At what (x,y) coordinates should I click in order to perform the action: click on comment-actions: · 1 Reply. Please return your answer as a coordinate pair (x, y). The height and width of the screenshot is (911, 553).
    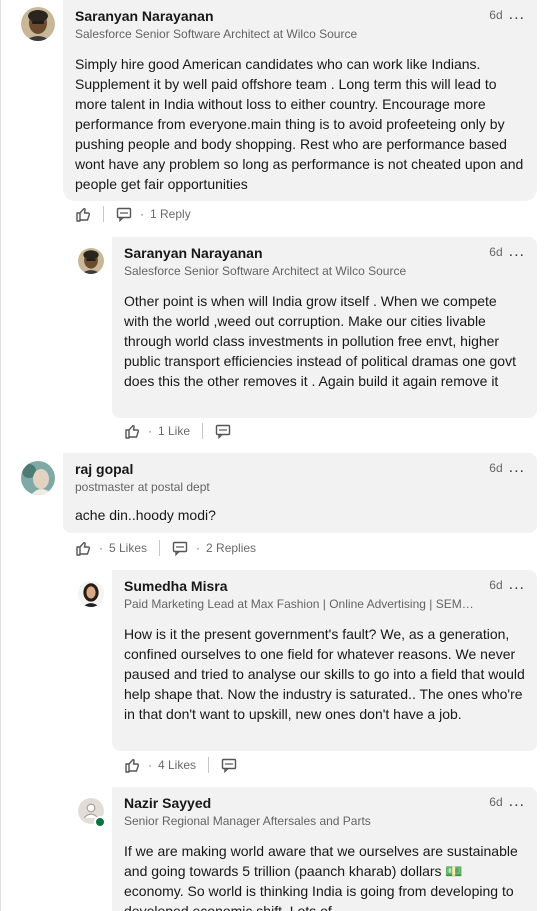
    Looking at the image, I should click on (133, 214).